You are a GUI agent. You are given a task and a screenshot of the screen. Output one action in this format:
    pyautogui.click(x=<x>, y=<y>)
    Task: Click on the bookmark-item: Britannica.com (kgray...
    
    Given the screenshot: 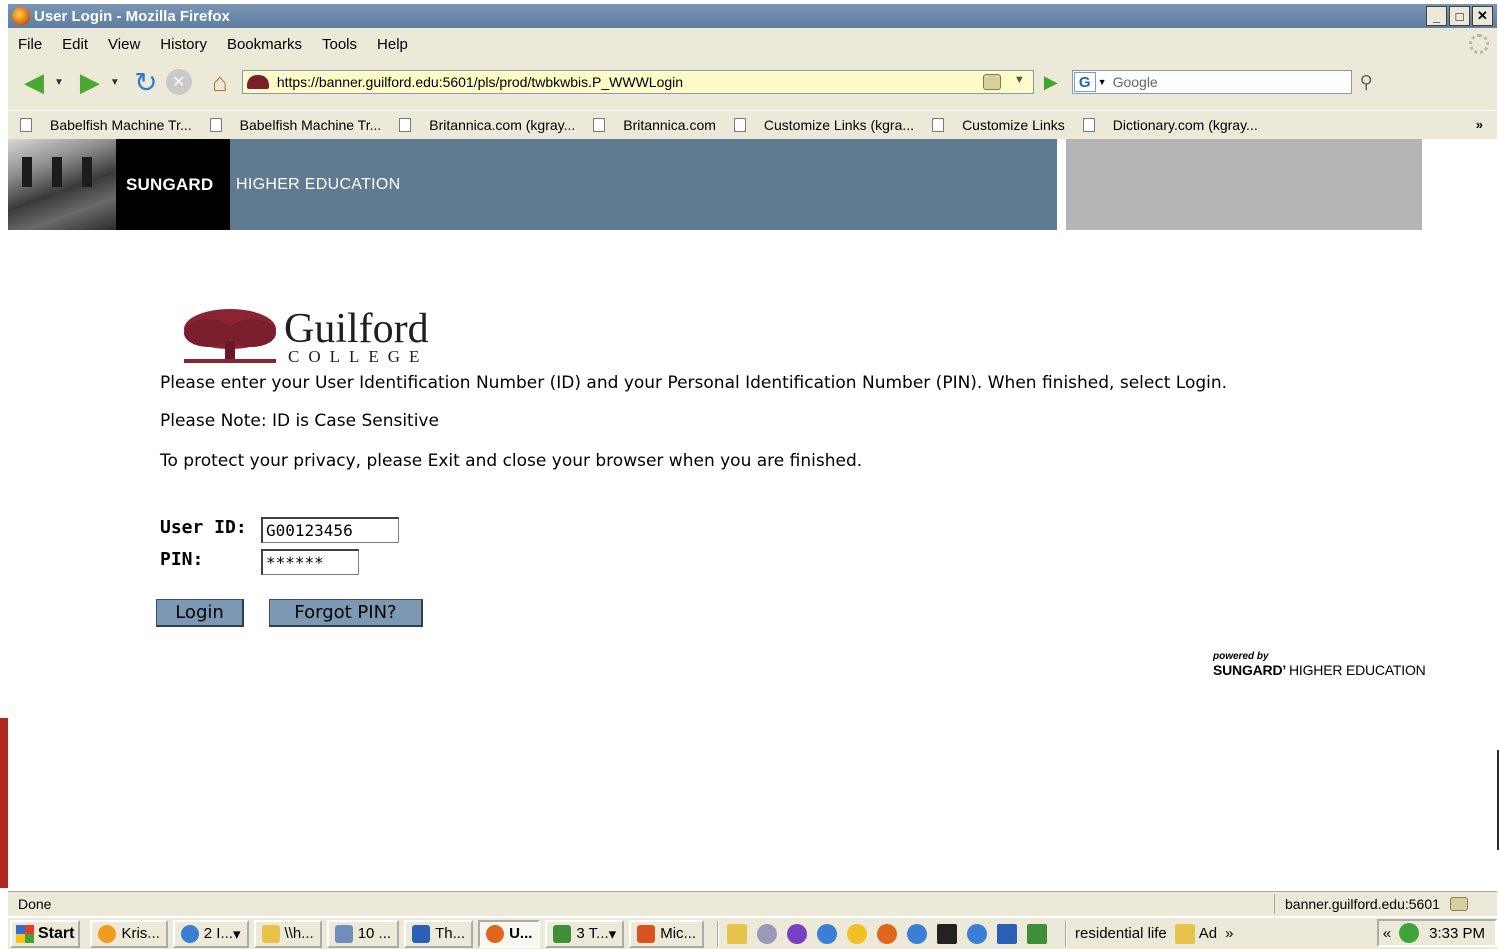 What is the action you would take?
    pyautogui.click(x=487, y=125)
    